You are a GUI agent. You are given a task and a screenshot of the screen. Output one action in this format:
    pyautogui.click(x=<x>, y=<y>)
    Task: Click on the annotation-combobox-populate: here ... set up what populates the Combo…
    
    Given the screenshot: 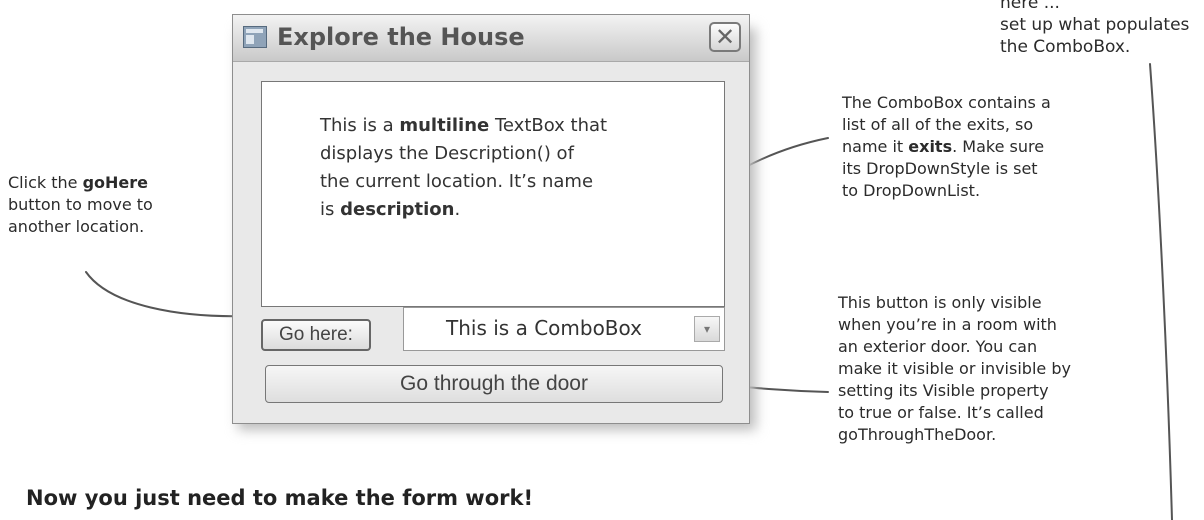 What is the action you would take?
    pyautogui.click(x=1095, y=28)
    